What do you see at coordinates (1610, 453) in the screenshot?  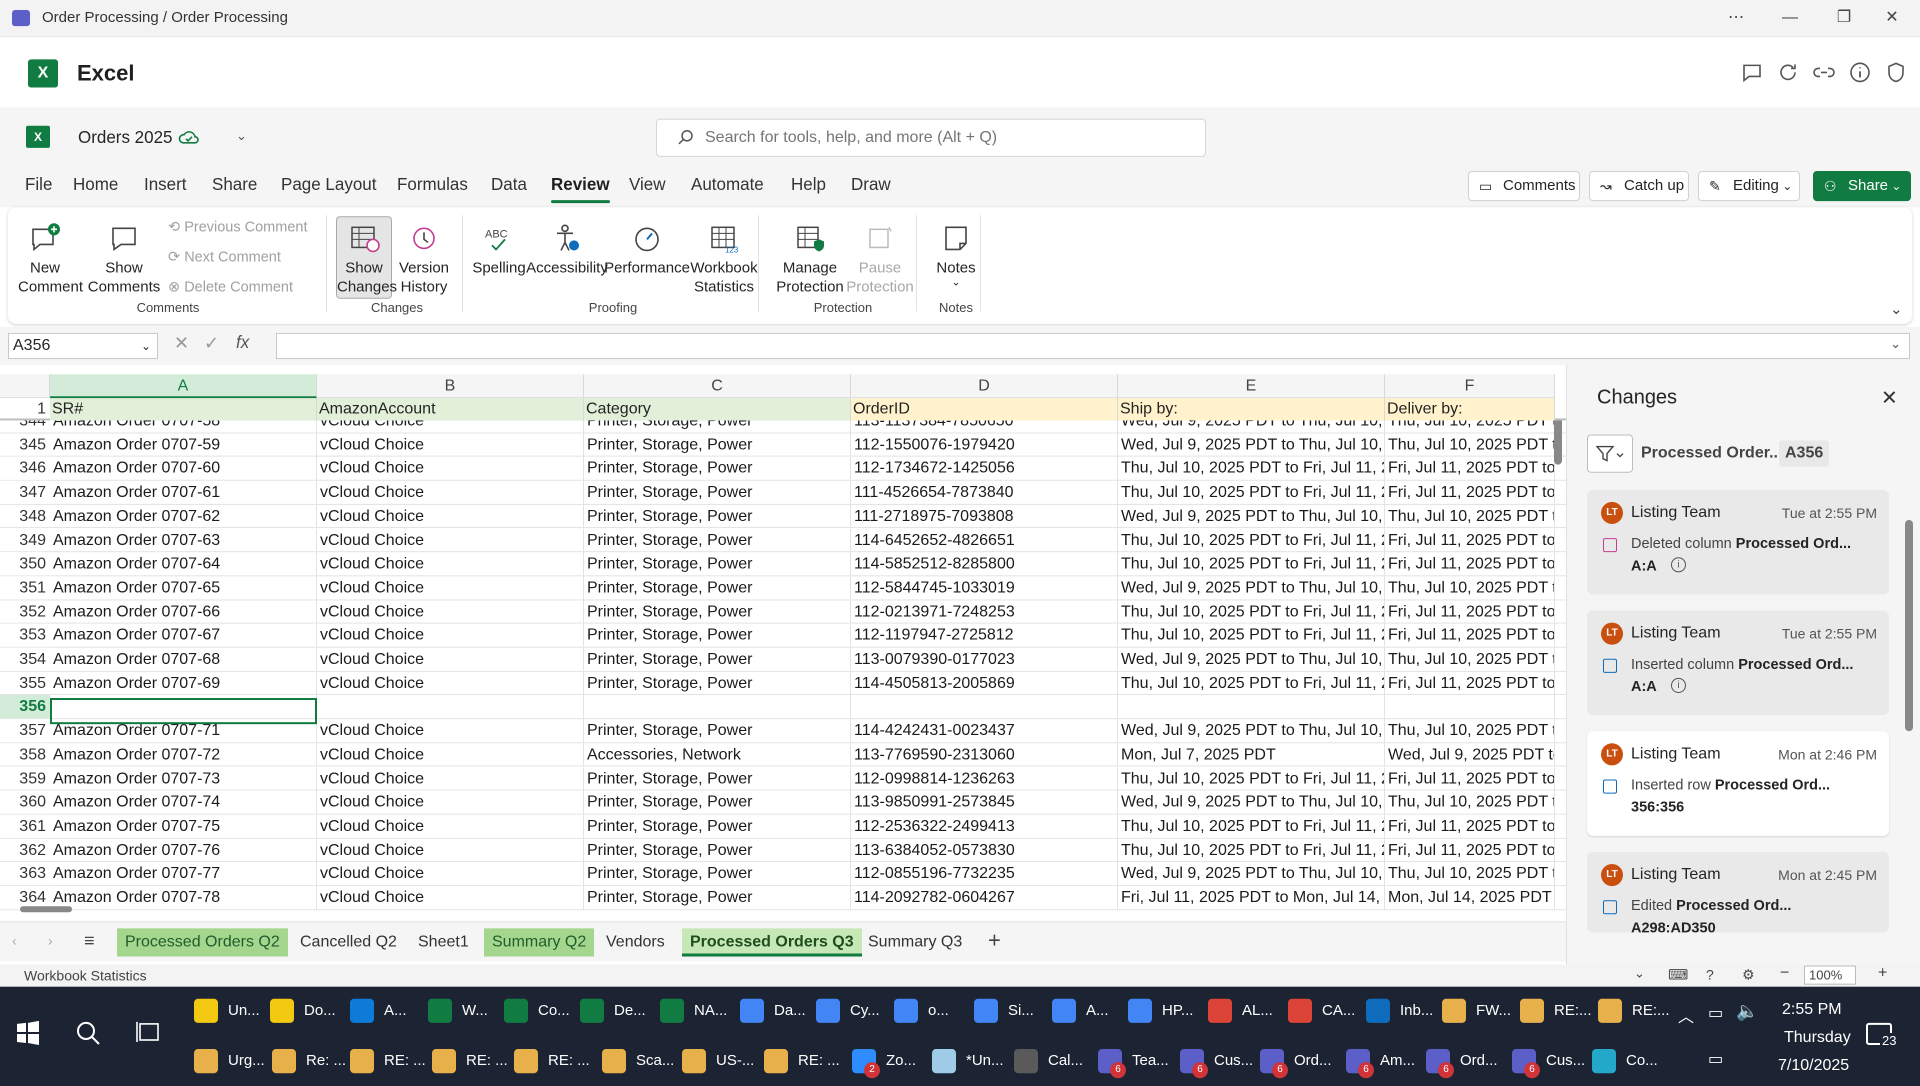 I see `filter-button` at bounding box center [1610, 453].